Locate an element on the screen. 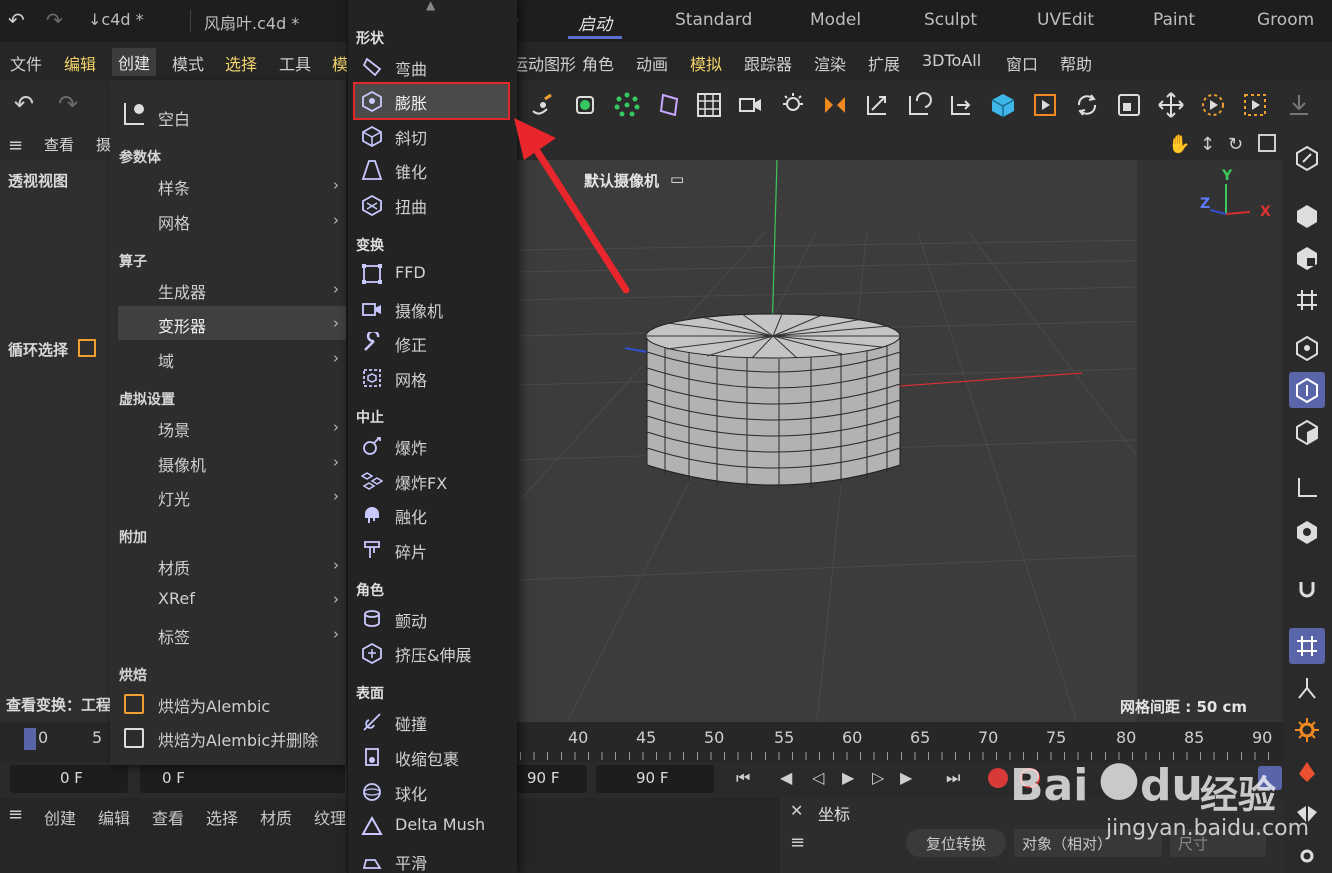  joint-icon is located at coordinates (1307, 688).